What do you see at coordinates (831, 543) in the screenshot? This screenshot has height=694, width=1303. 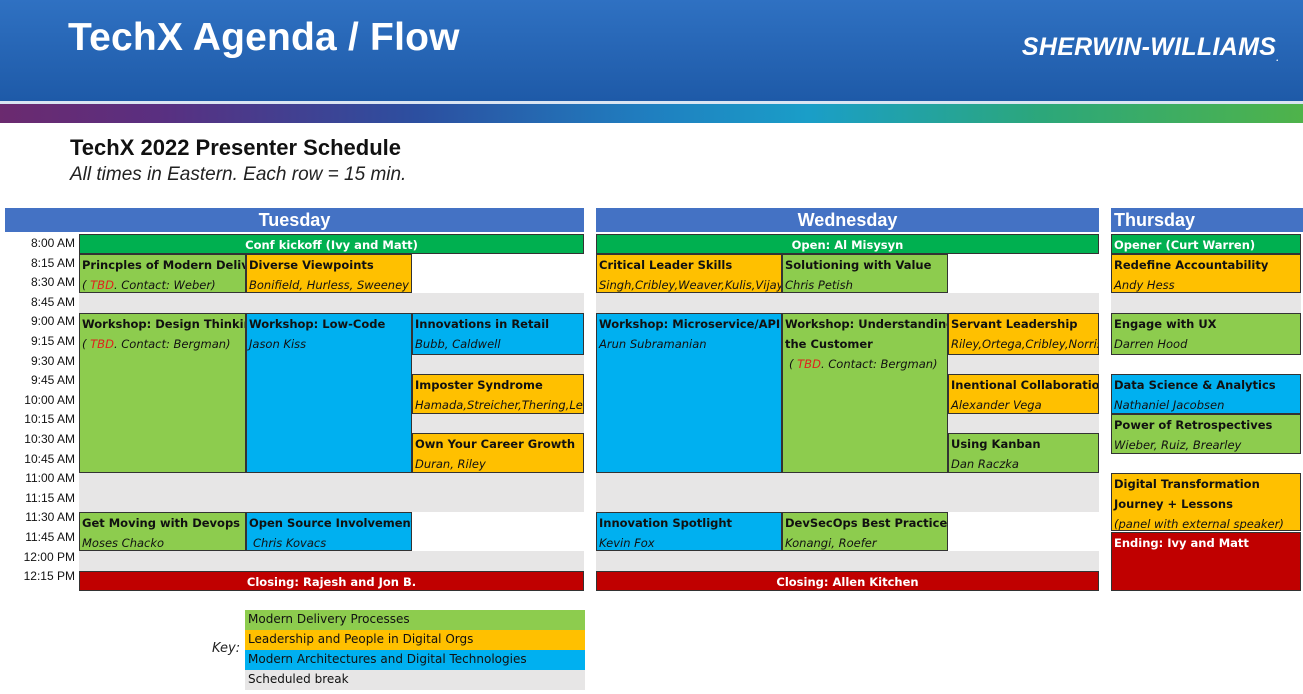 I see `session-speaker: Konangi, Roefer` at bounding box center [831, 543].